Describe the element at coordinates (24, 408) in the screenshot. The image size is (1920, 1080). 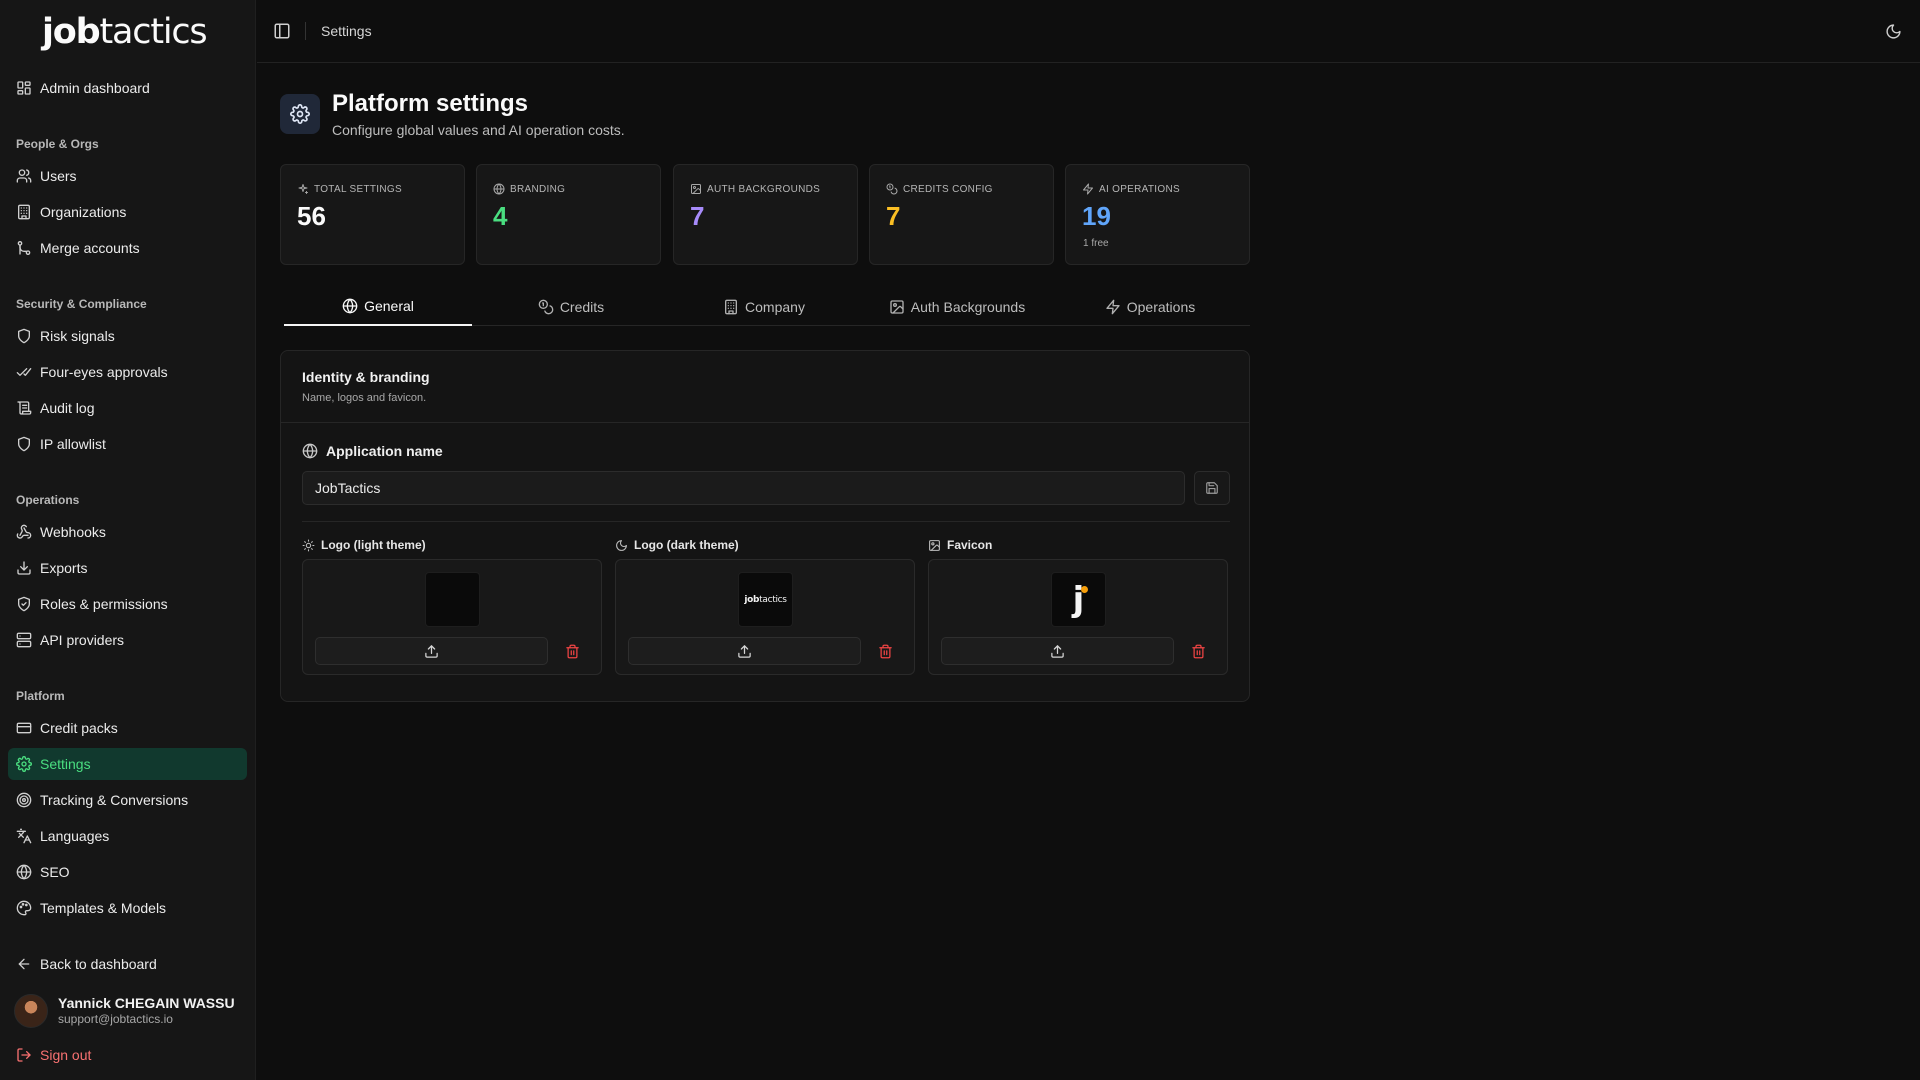
I see `scroll-icon` at that location.